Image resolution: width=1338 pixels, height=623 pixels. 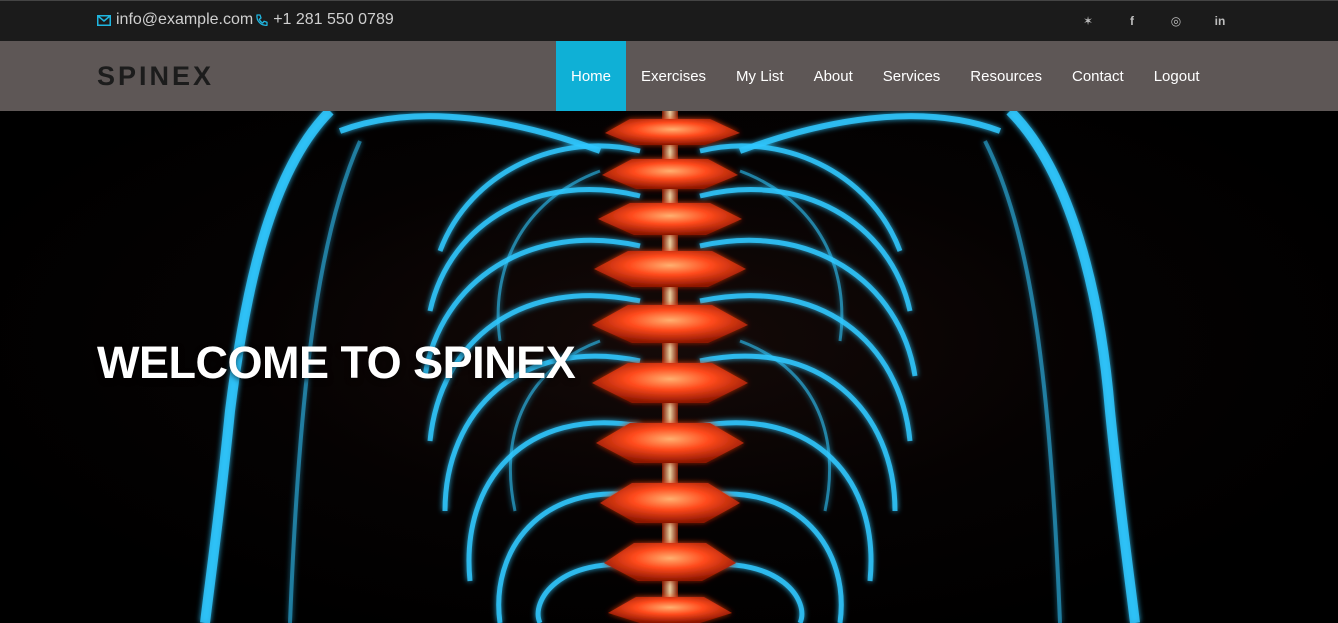 What do you see at coordinates (760, 76) in the screenshot?
I see `nav-my-list: My List` at bounding box center [760, 76].